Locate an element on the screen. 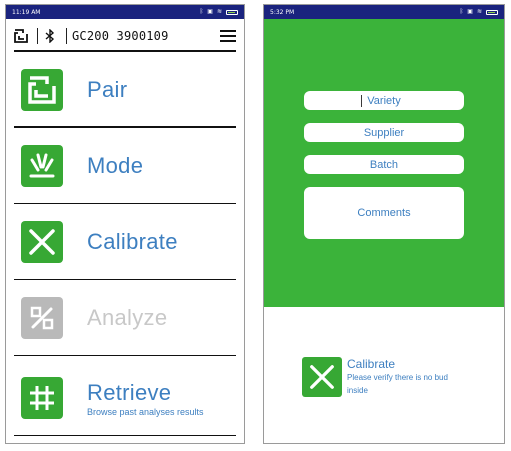 This screenshot has width=511, height=451. variety-field: Variety is located at coordinates (384, 100).